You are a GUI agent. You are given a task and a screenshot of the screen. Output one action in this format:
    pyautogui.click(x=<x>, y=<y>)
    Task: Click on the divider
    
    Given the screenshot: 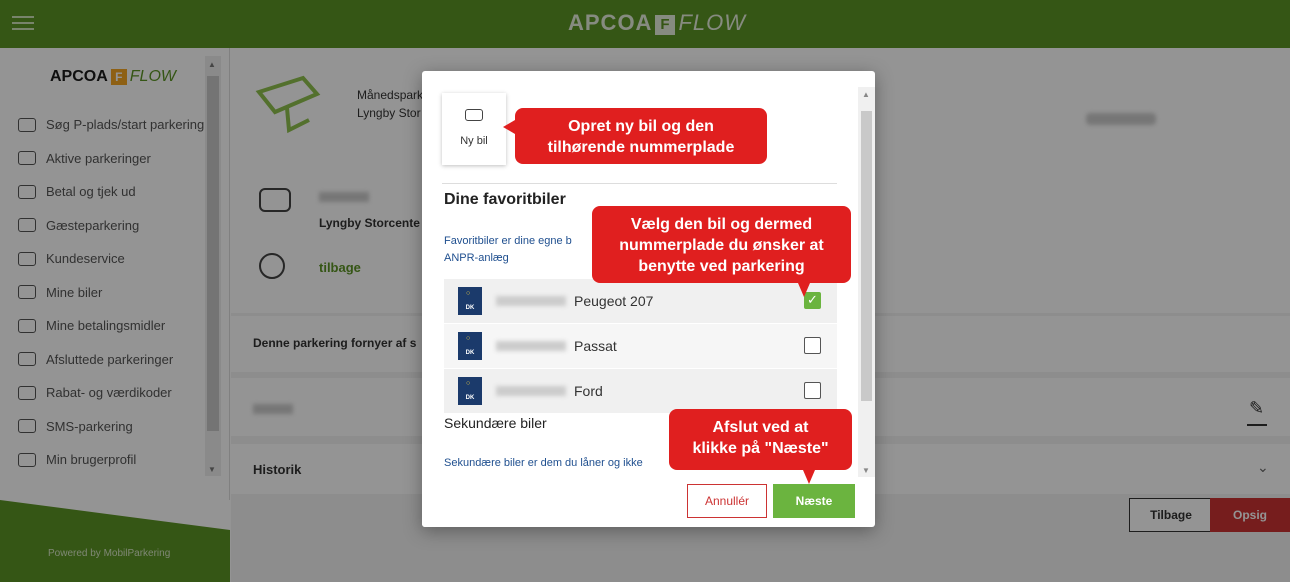 What is the action you would take?
    pyautogui.click(x=639, y=183)
    